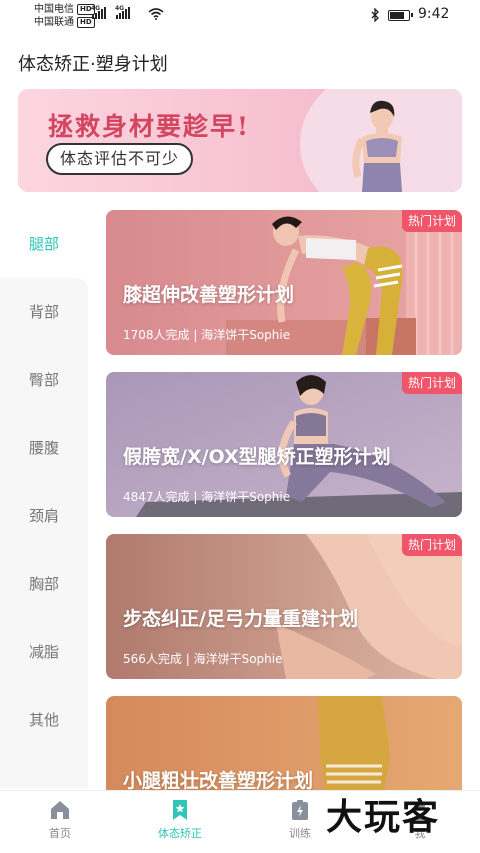 This screenshot has width=480, height=853. Describe the element at coordinates (44, 584) in the screenshot. I see `sidebar-item-chest: 胸部` at that location.